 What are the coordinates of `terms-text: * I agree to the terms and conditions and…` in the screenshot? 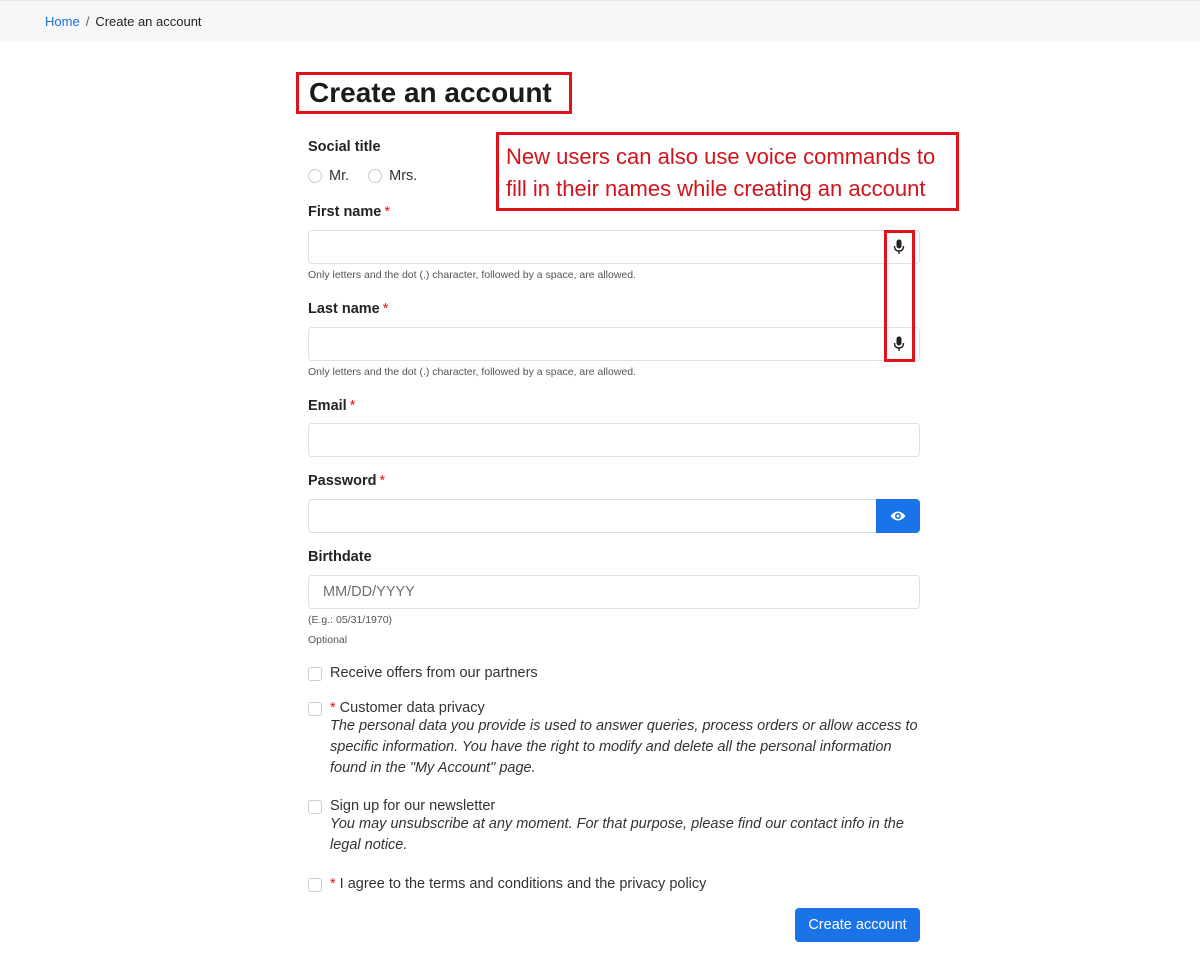 It's located at (625, 884).